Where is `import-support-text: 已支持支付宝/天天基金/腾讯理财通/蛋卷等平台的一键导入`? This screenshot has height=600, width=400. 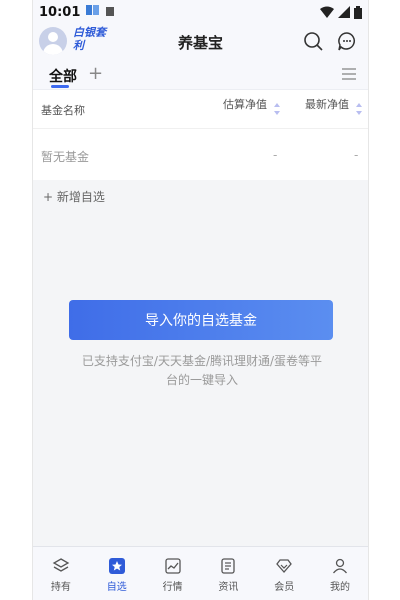
import-support-text: 已支持支付宝/天天基金/腾讯理财通/蛋卷等平台的一键导入 is located at coordinates (202, 370).